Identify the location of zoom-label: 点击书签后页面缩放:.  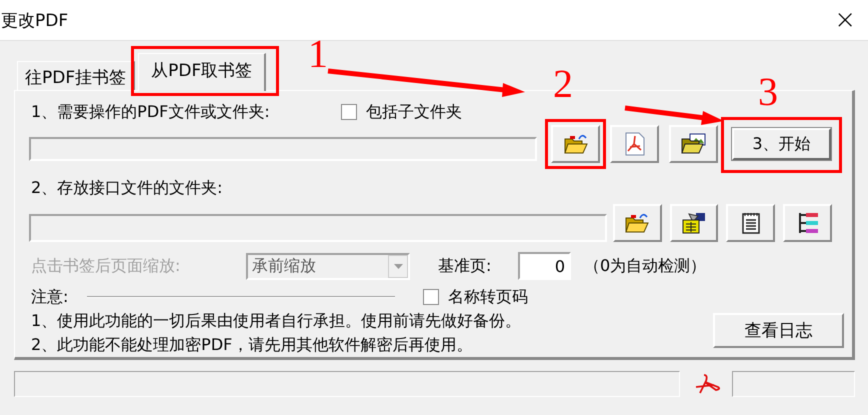
(106, 266).